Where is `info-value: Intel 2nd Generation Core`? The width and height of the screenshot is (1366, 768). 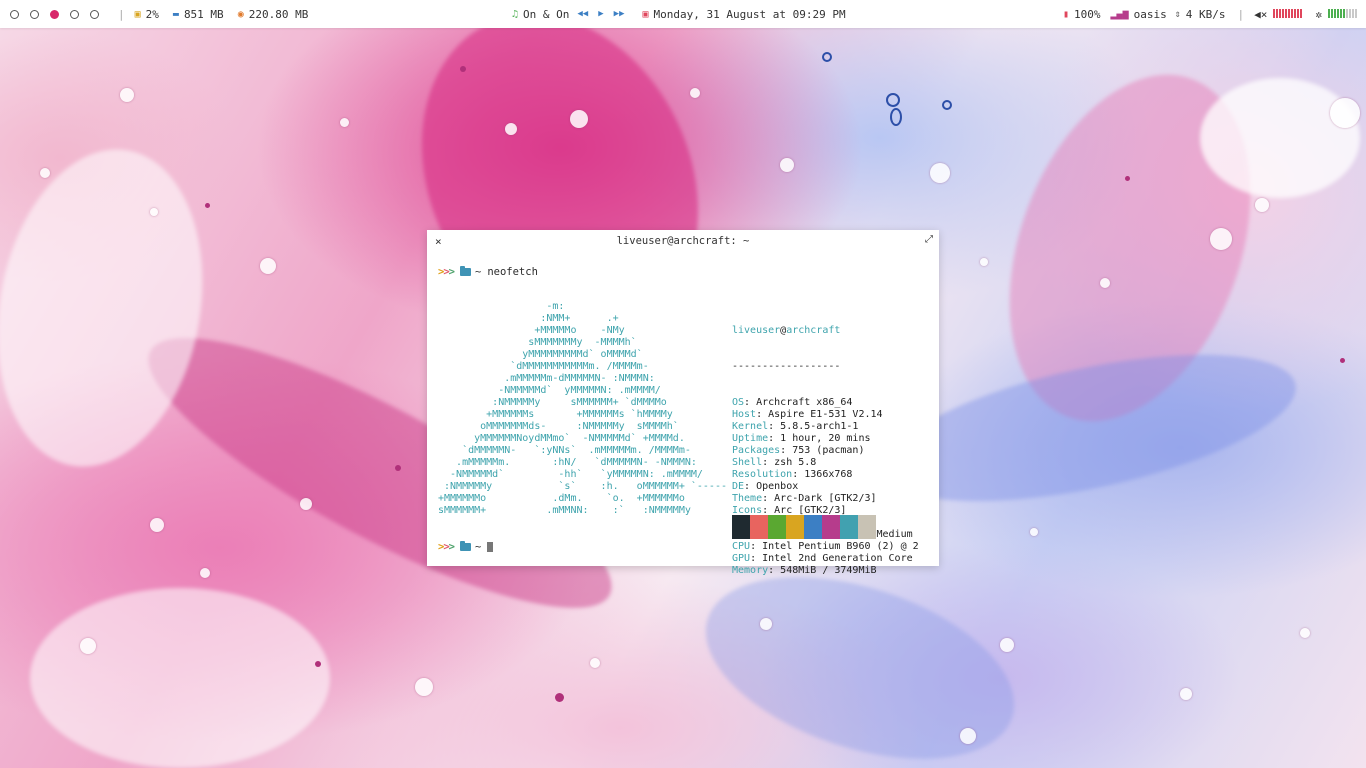 info-value: Intel 2nd Generation Core is located at coordinates (837, 558).